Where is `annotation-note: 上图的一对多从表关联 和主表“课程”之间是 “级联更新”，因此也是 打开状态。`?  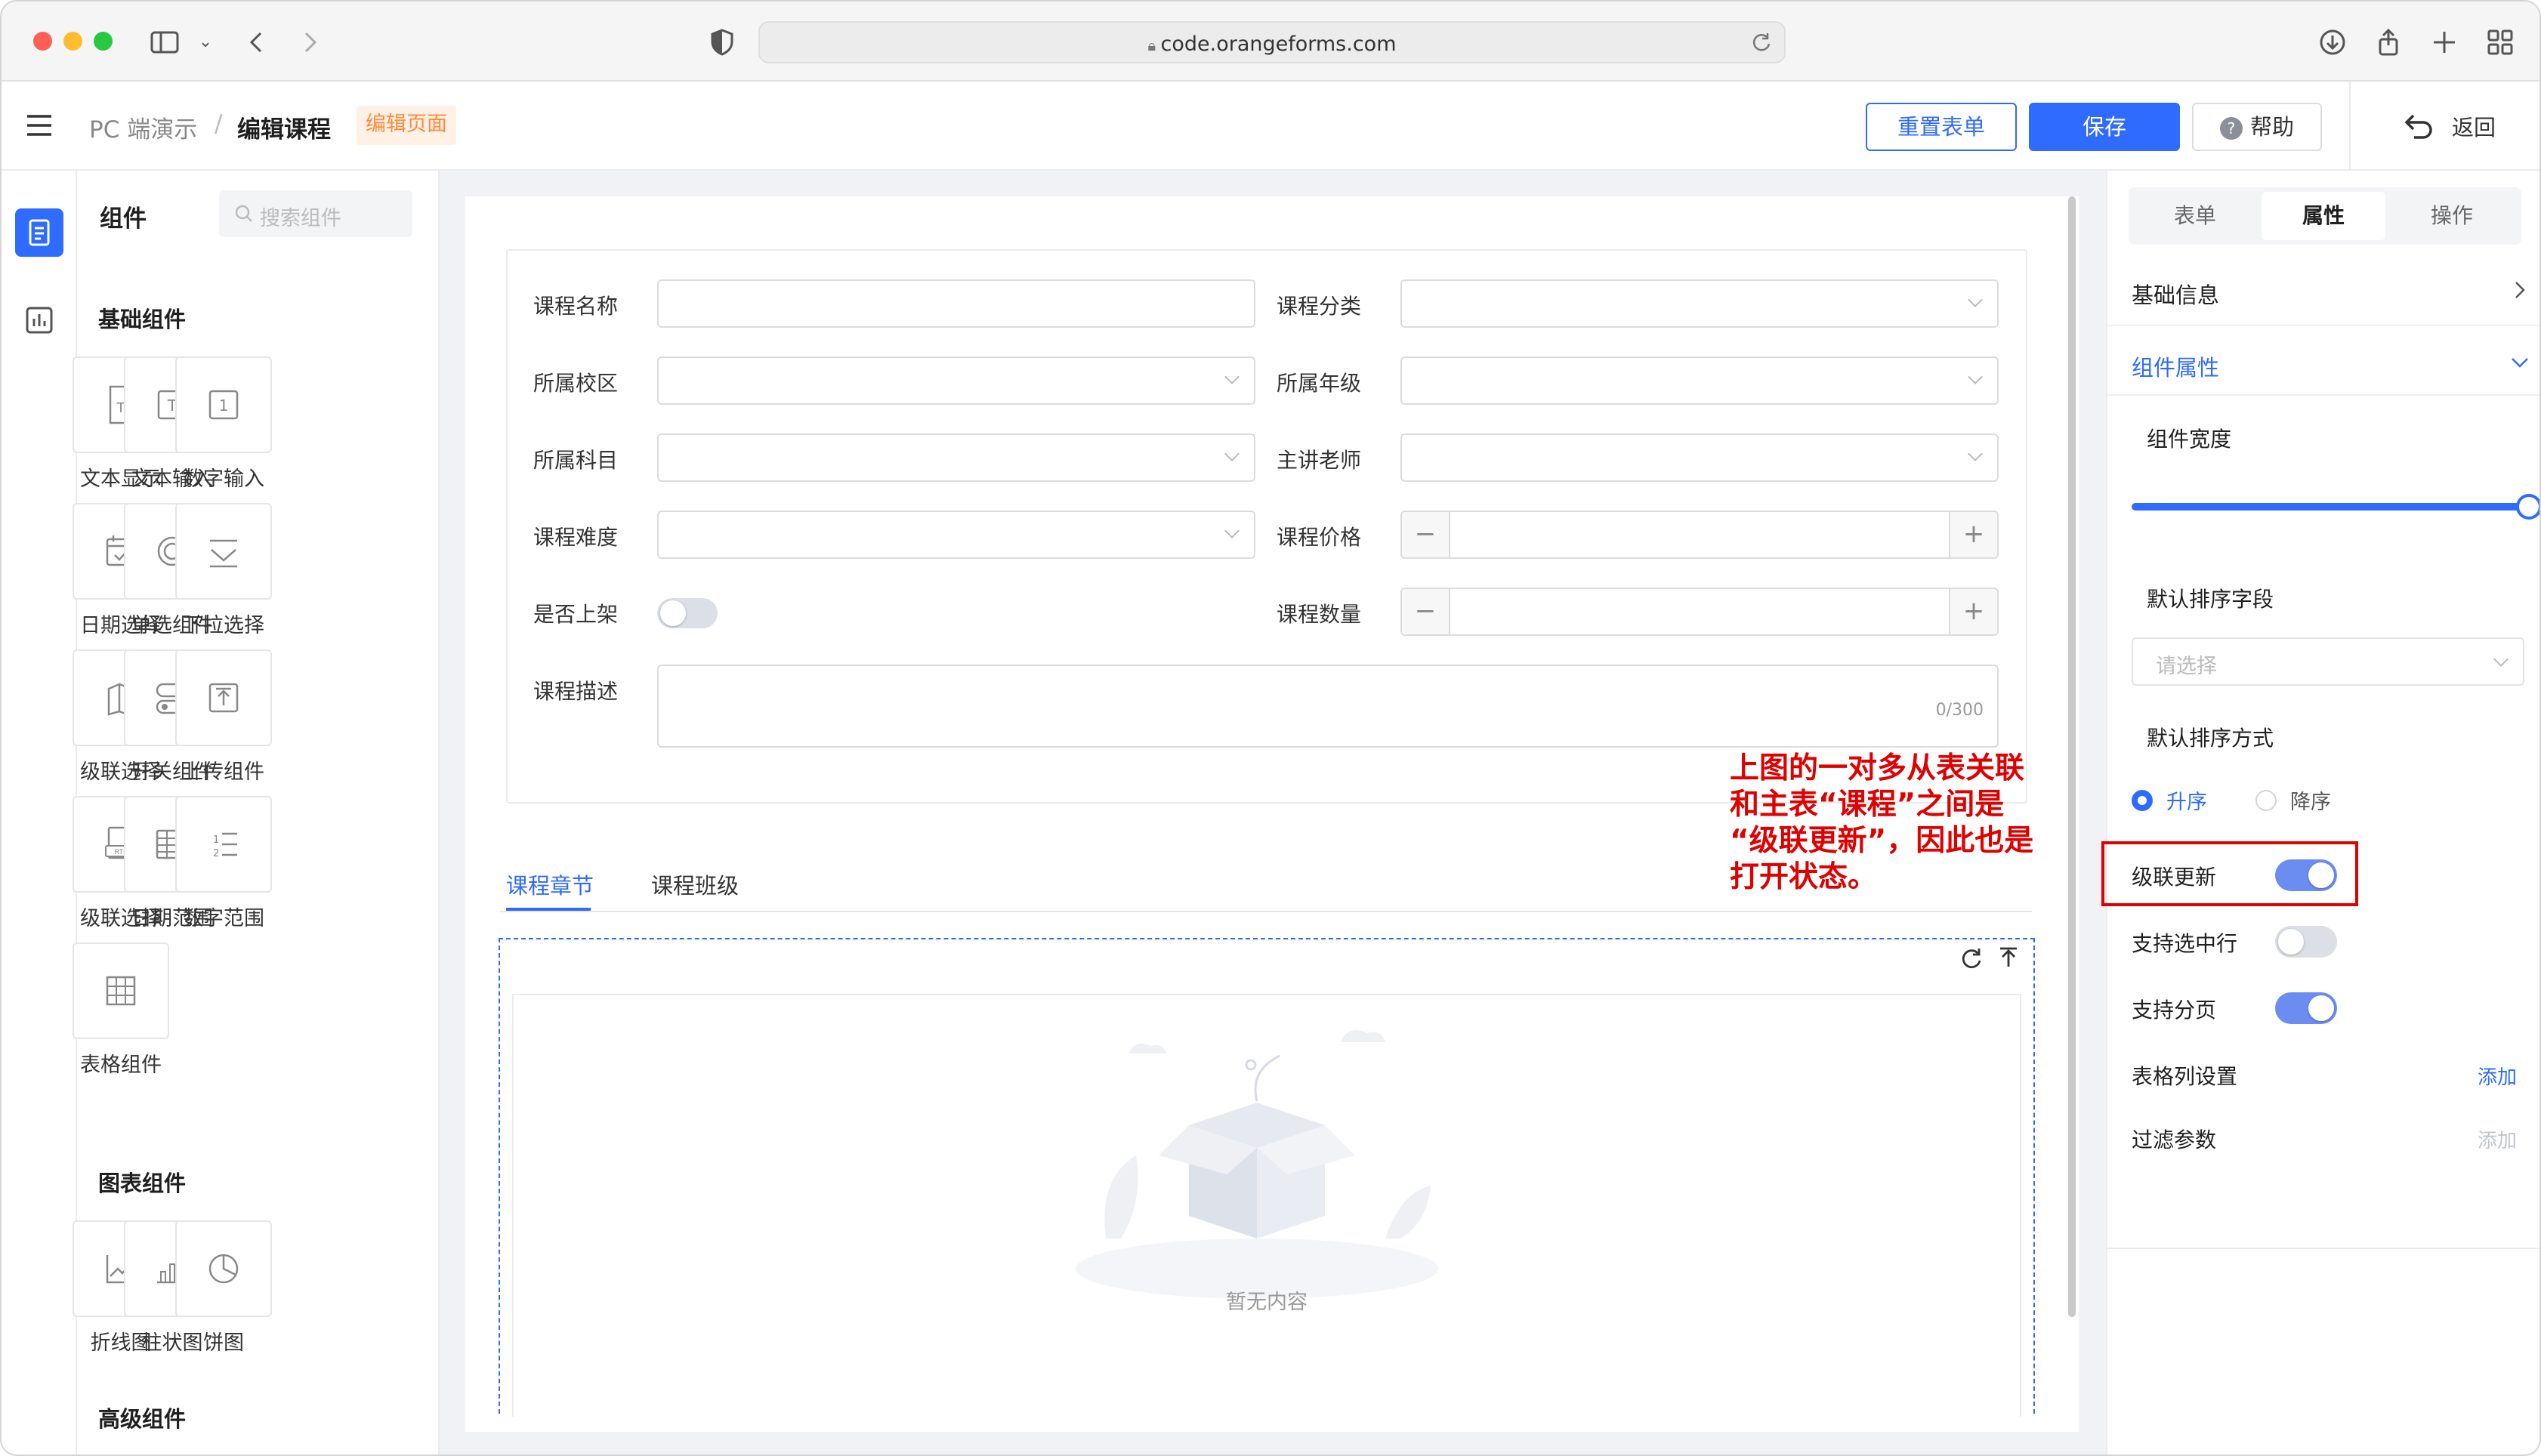
annotation-note: 上图的一对多从表关联 和主表“课程”之间是 “级联更新”，因此也是 打开状态。 is located at coordinates (1904, 823).